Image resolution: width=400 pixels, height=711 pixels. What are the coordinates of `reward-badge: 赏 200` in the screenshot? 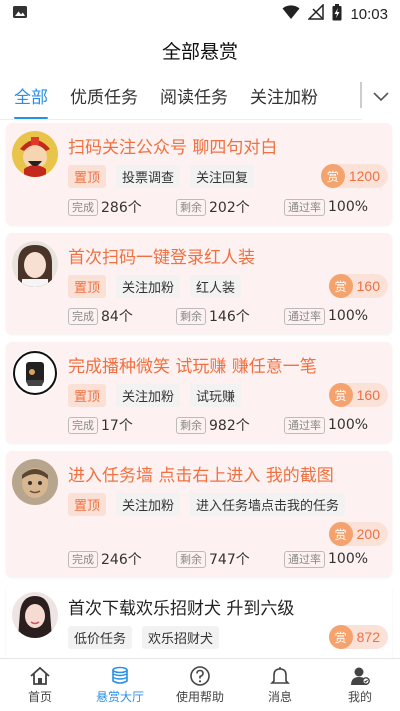 It's located at (358, 534).